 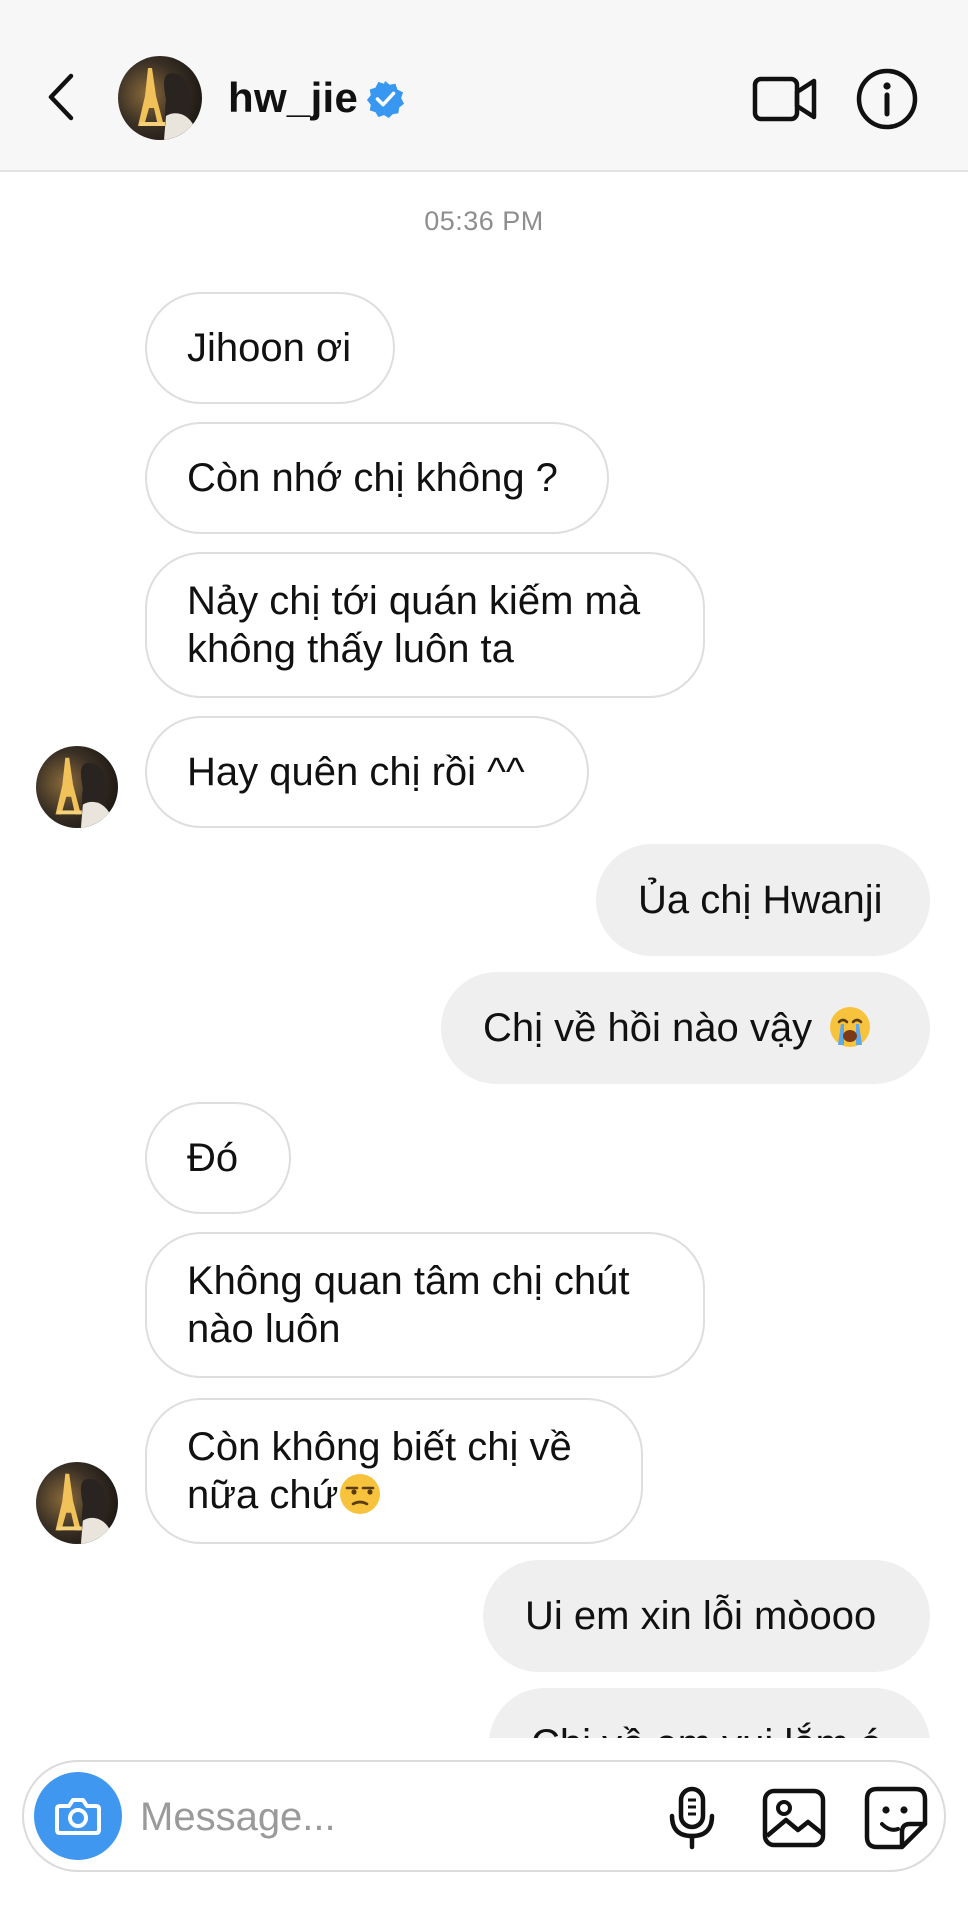 What do you see at coordinates (414, 601) in the screenshot?
I see `message-text: Nảy chị tới quán kiếm mà` at bounding box center [414, 601].